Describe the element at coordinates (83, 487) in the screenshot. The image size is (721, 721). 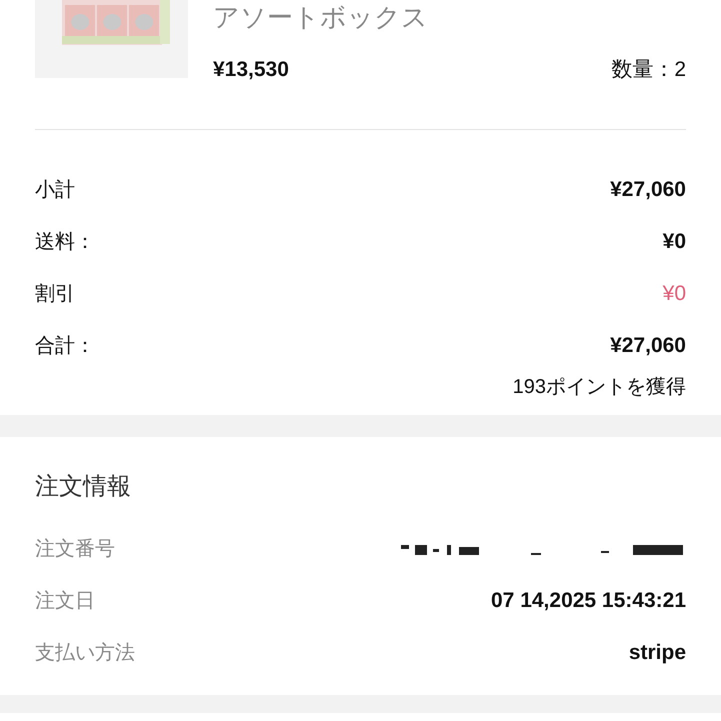
I see `section-title: 注文情報` at that location.